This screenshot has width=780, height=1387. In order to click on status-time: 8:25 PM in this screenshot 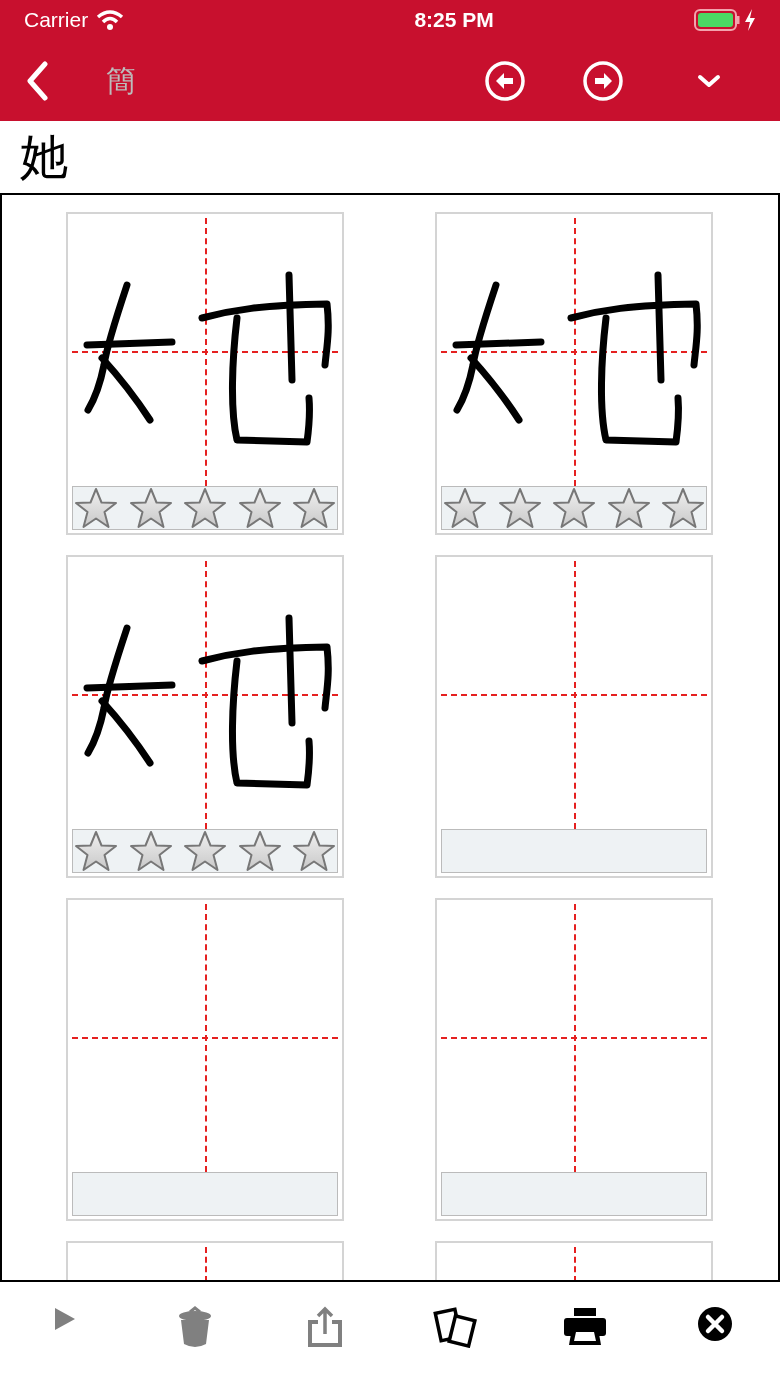, I will do `click(454, 20)`.